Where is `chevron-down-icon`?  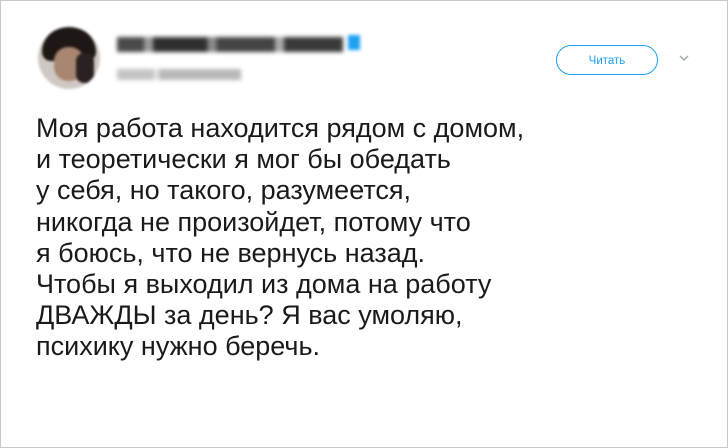 chevron-down-icon is located at coordinates (684, 58).